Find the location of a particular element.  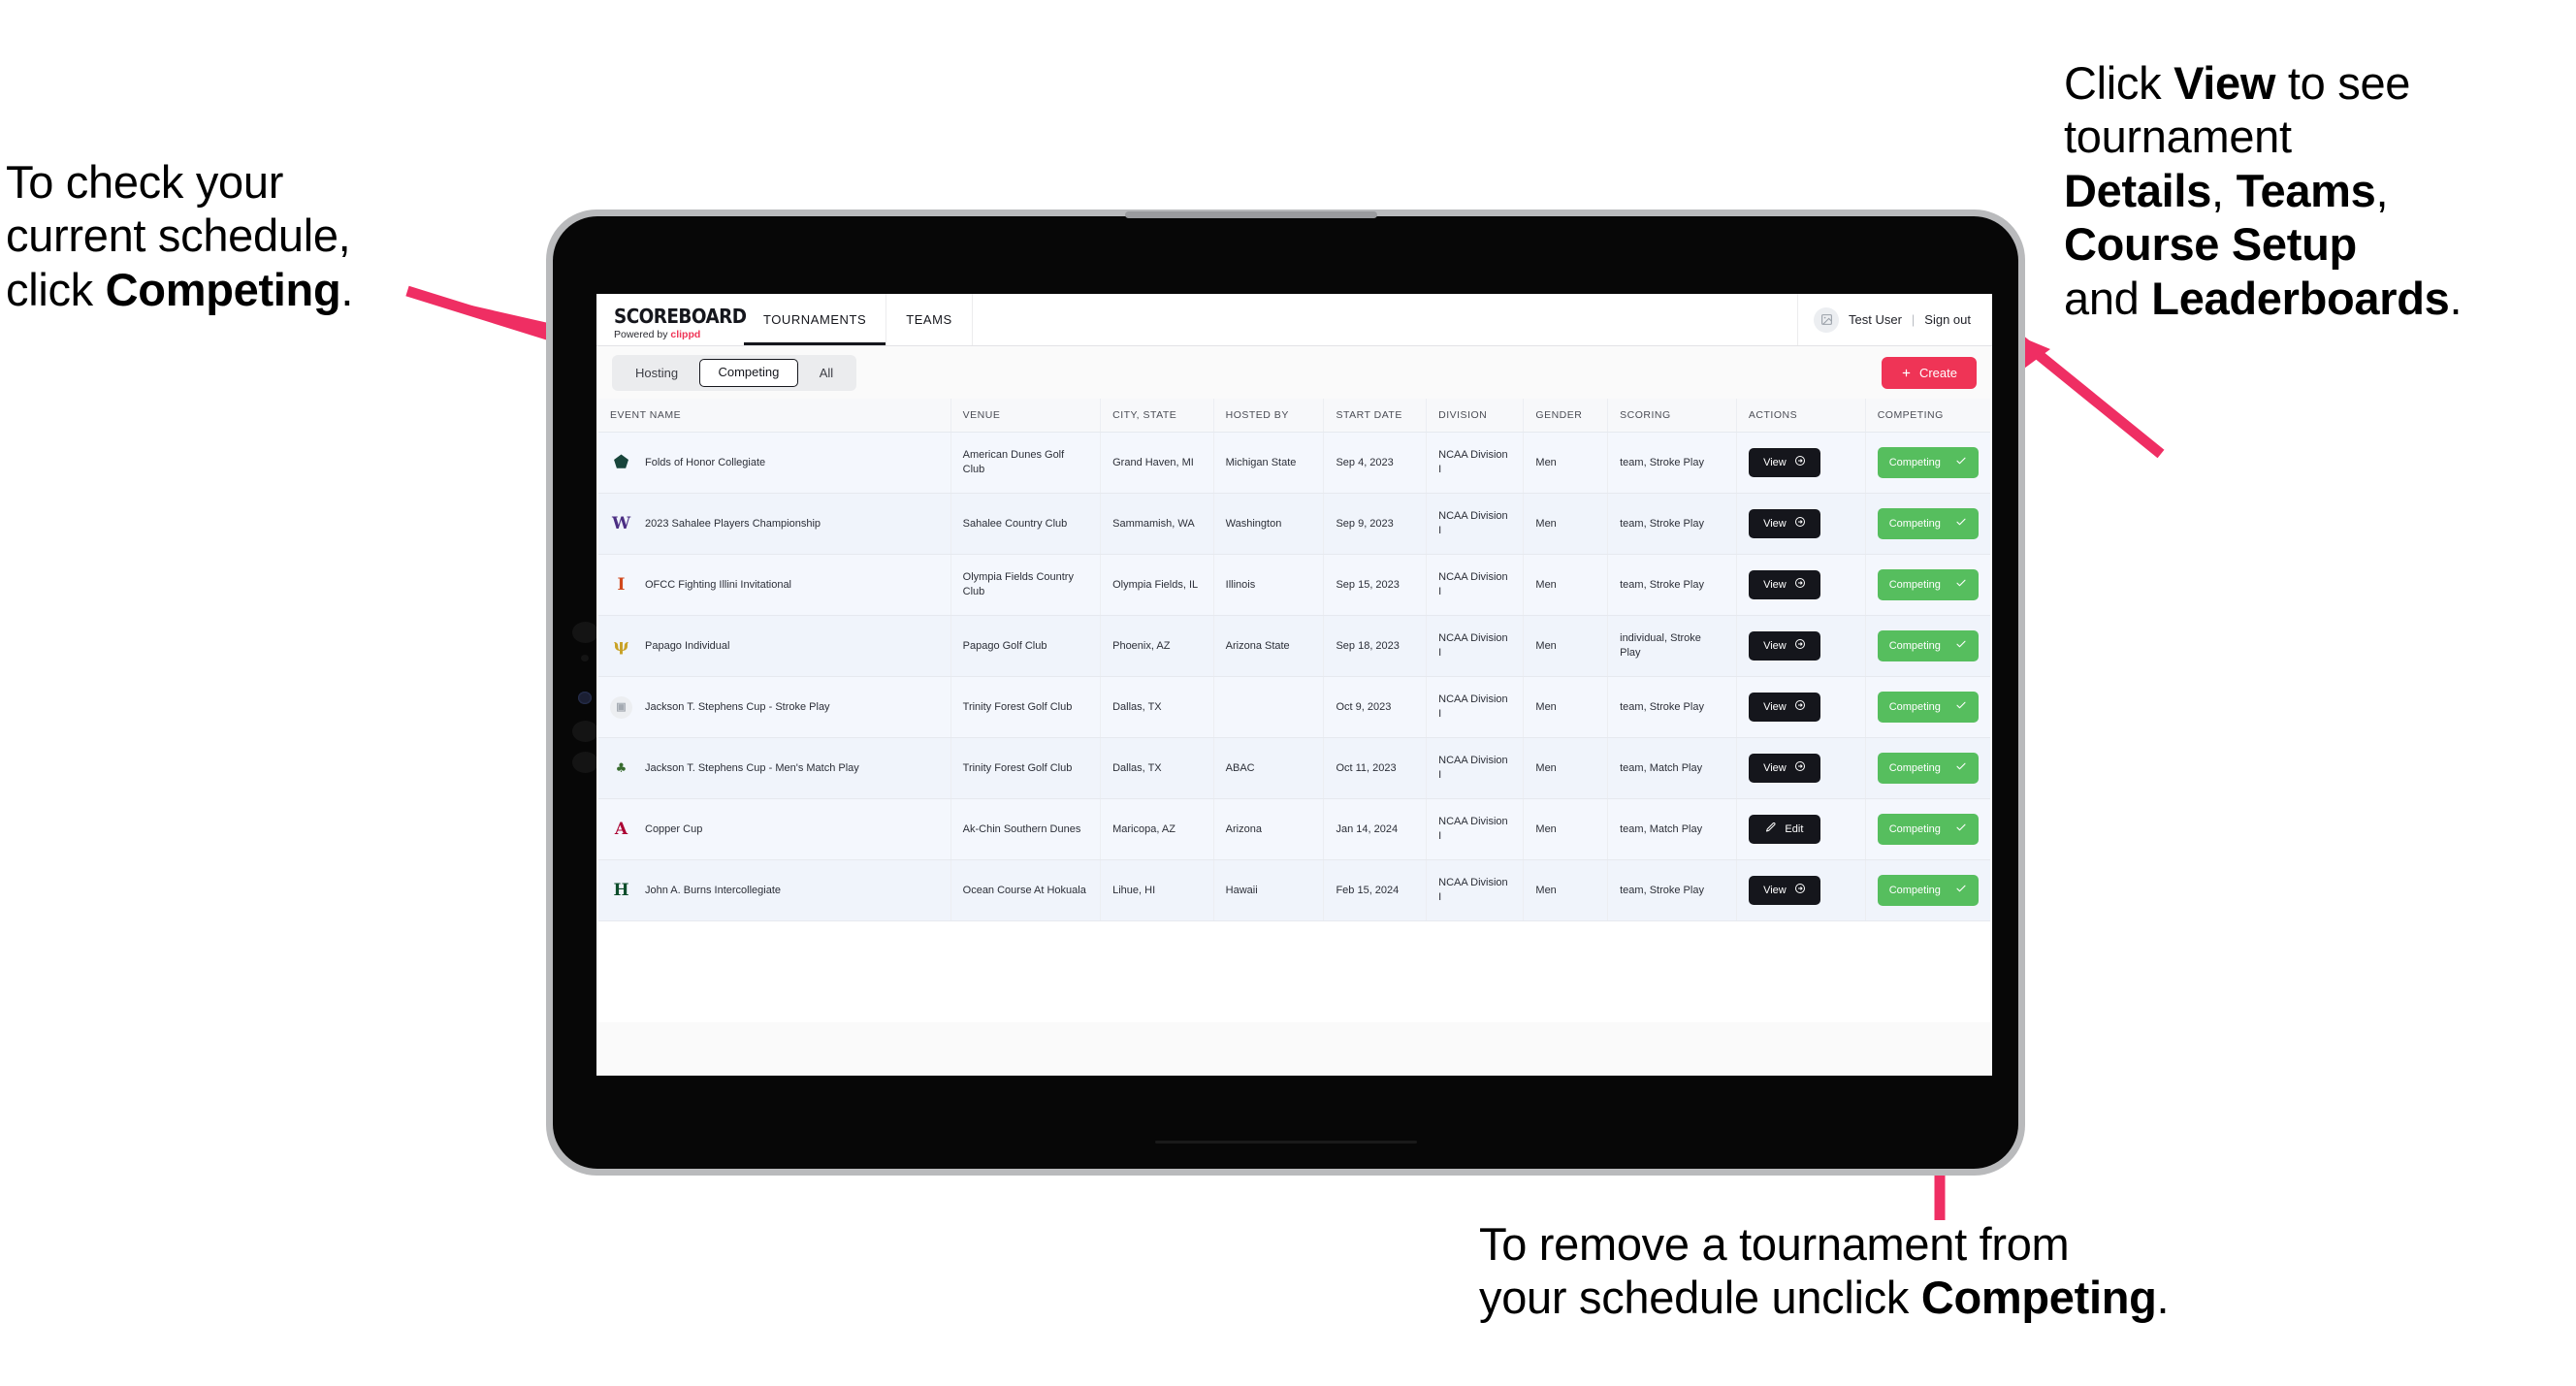

create-button: Create is located at coordinates (1929, 372).